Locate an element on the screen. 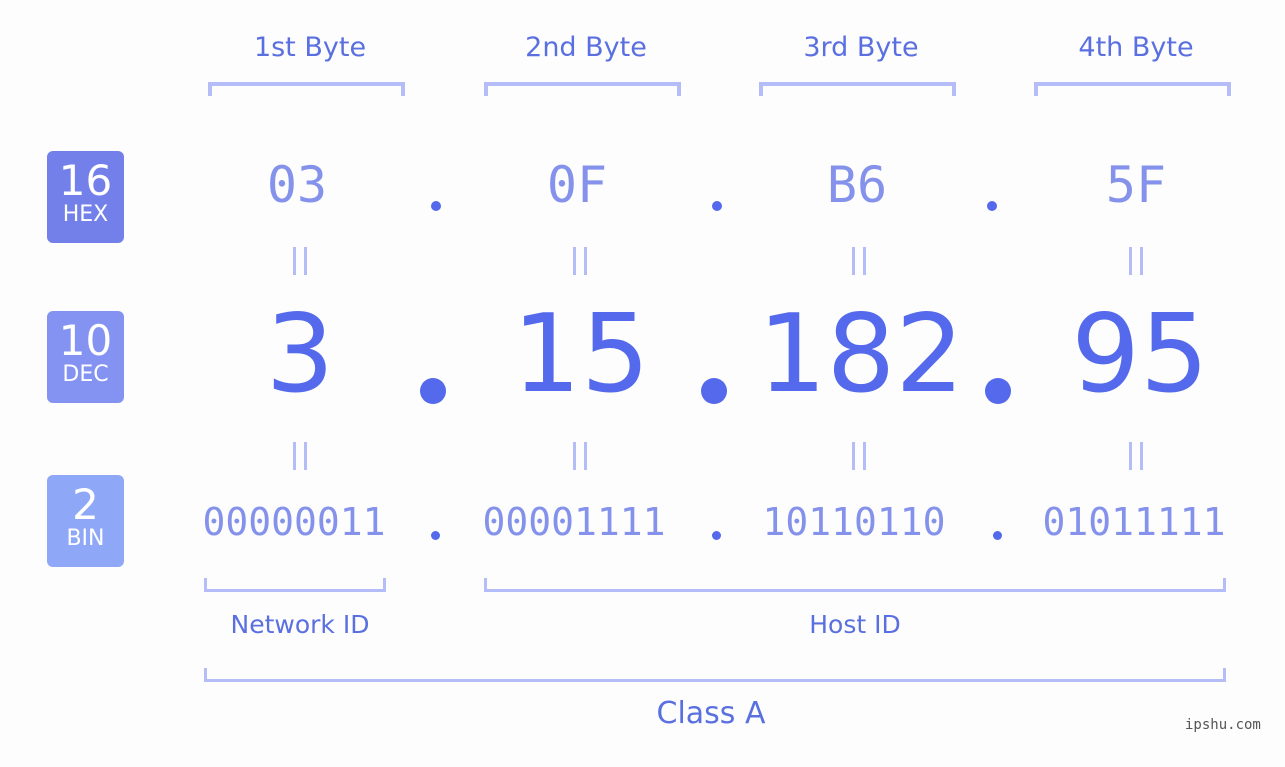 The height and width of the screenshot is (767, 1285). byte-header-4: 4th Byte is located at coordinates (1136, 47).